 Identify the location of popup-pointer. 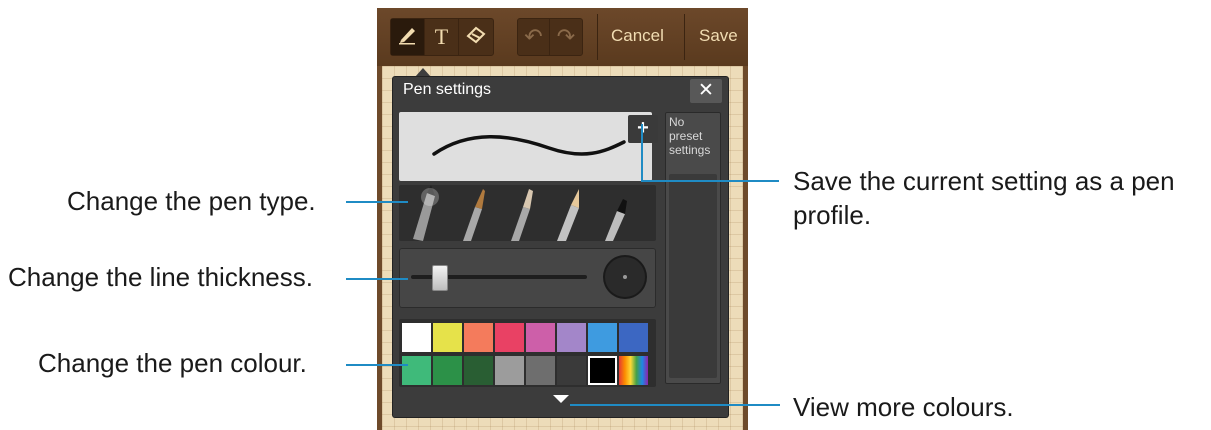
(423, 72).